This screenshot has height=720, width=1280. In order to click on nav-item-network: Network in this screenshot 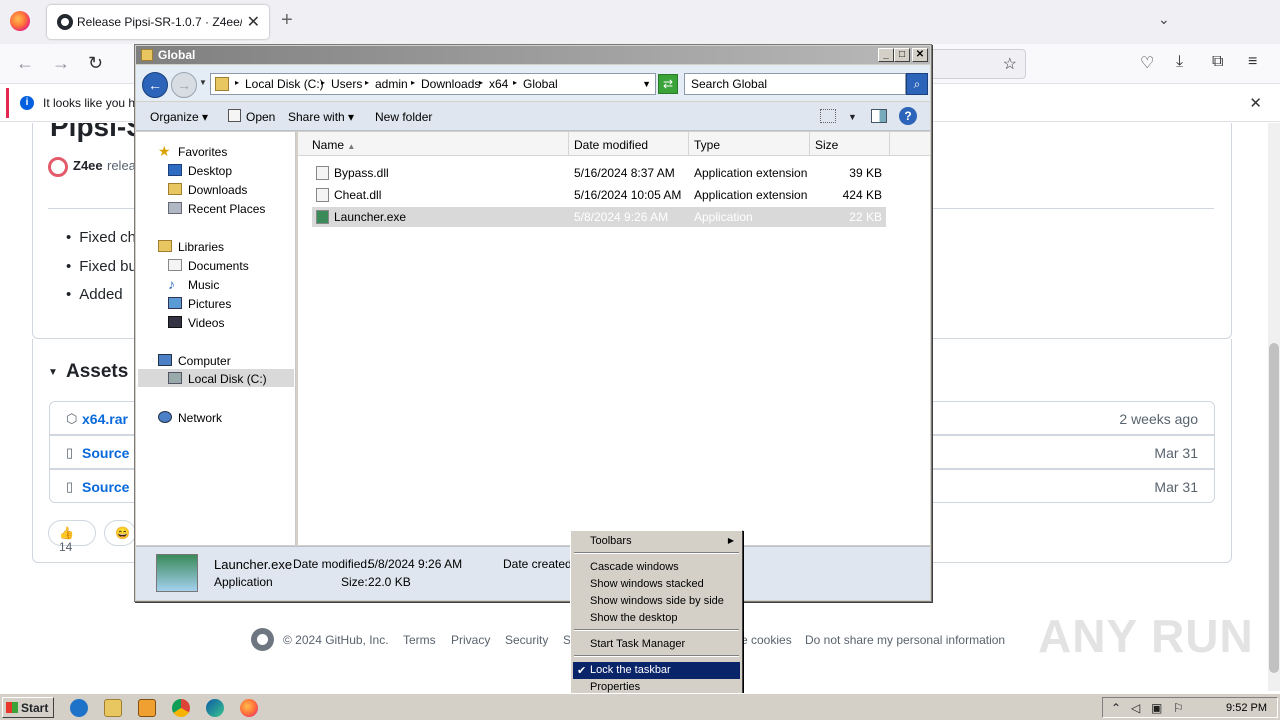, I will do `click(200, 418)`.